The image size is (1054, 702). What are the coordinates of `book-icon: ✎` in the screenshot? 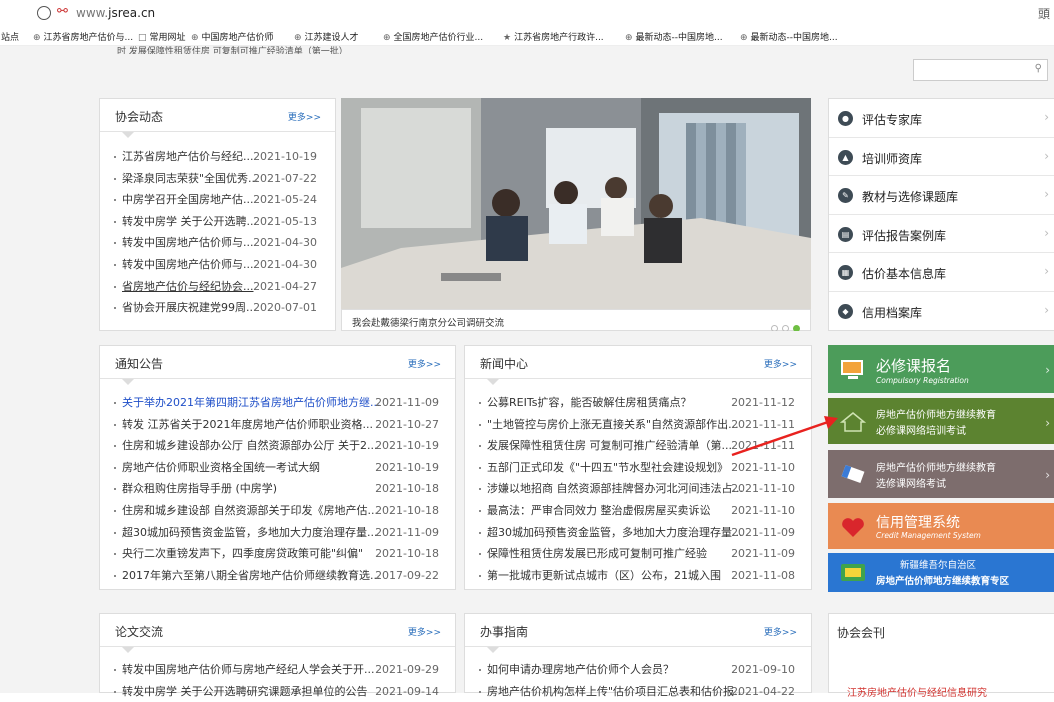 It's located at (845, 195).